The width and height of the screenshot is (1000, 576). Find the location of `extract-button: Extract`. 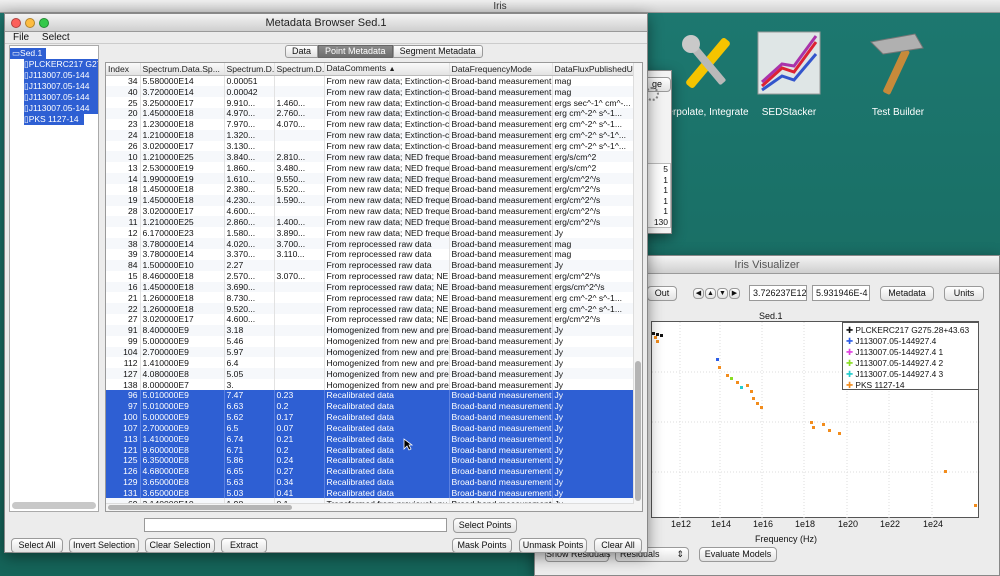

extract-button: Extract is located at coordinates (244, 545).